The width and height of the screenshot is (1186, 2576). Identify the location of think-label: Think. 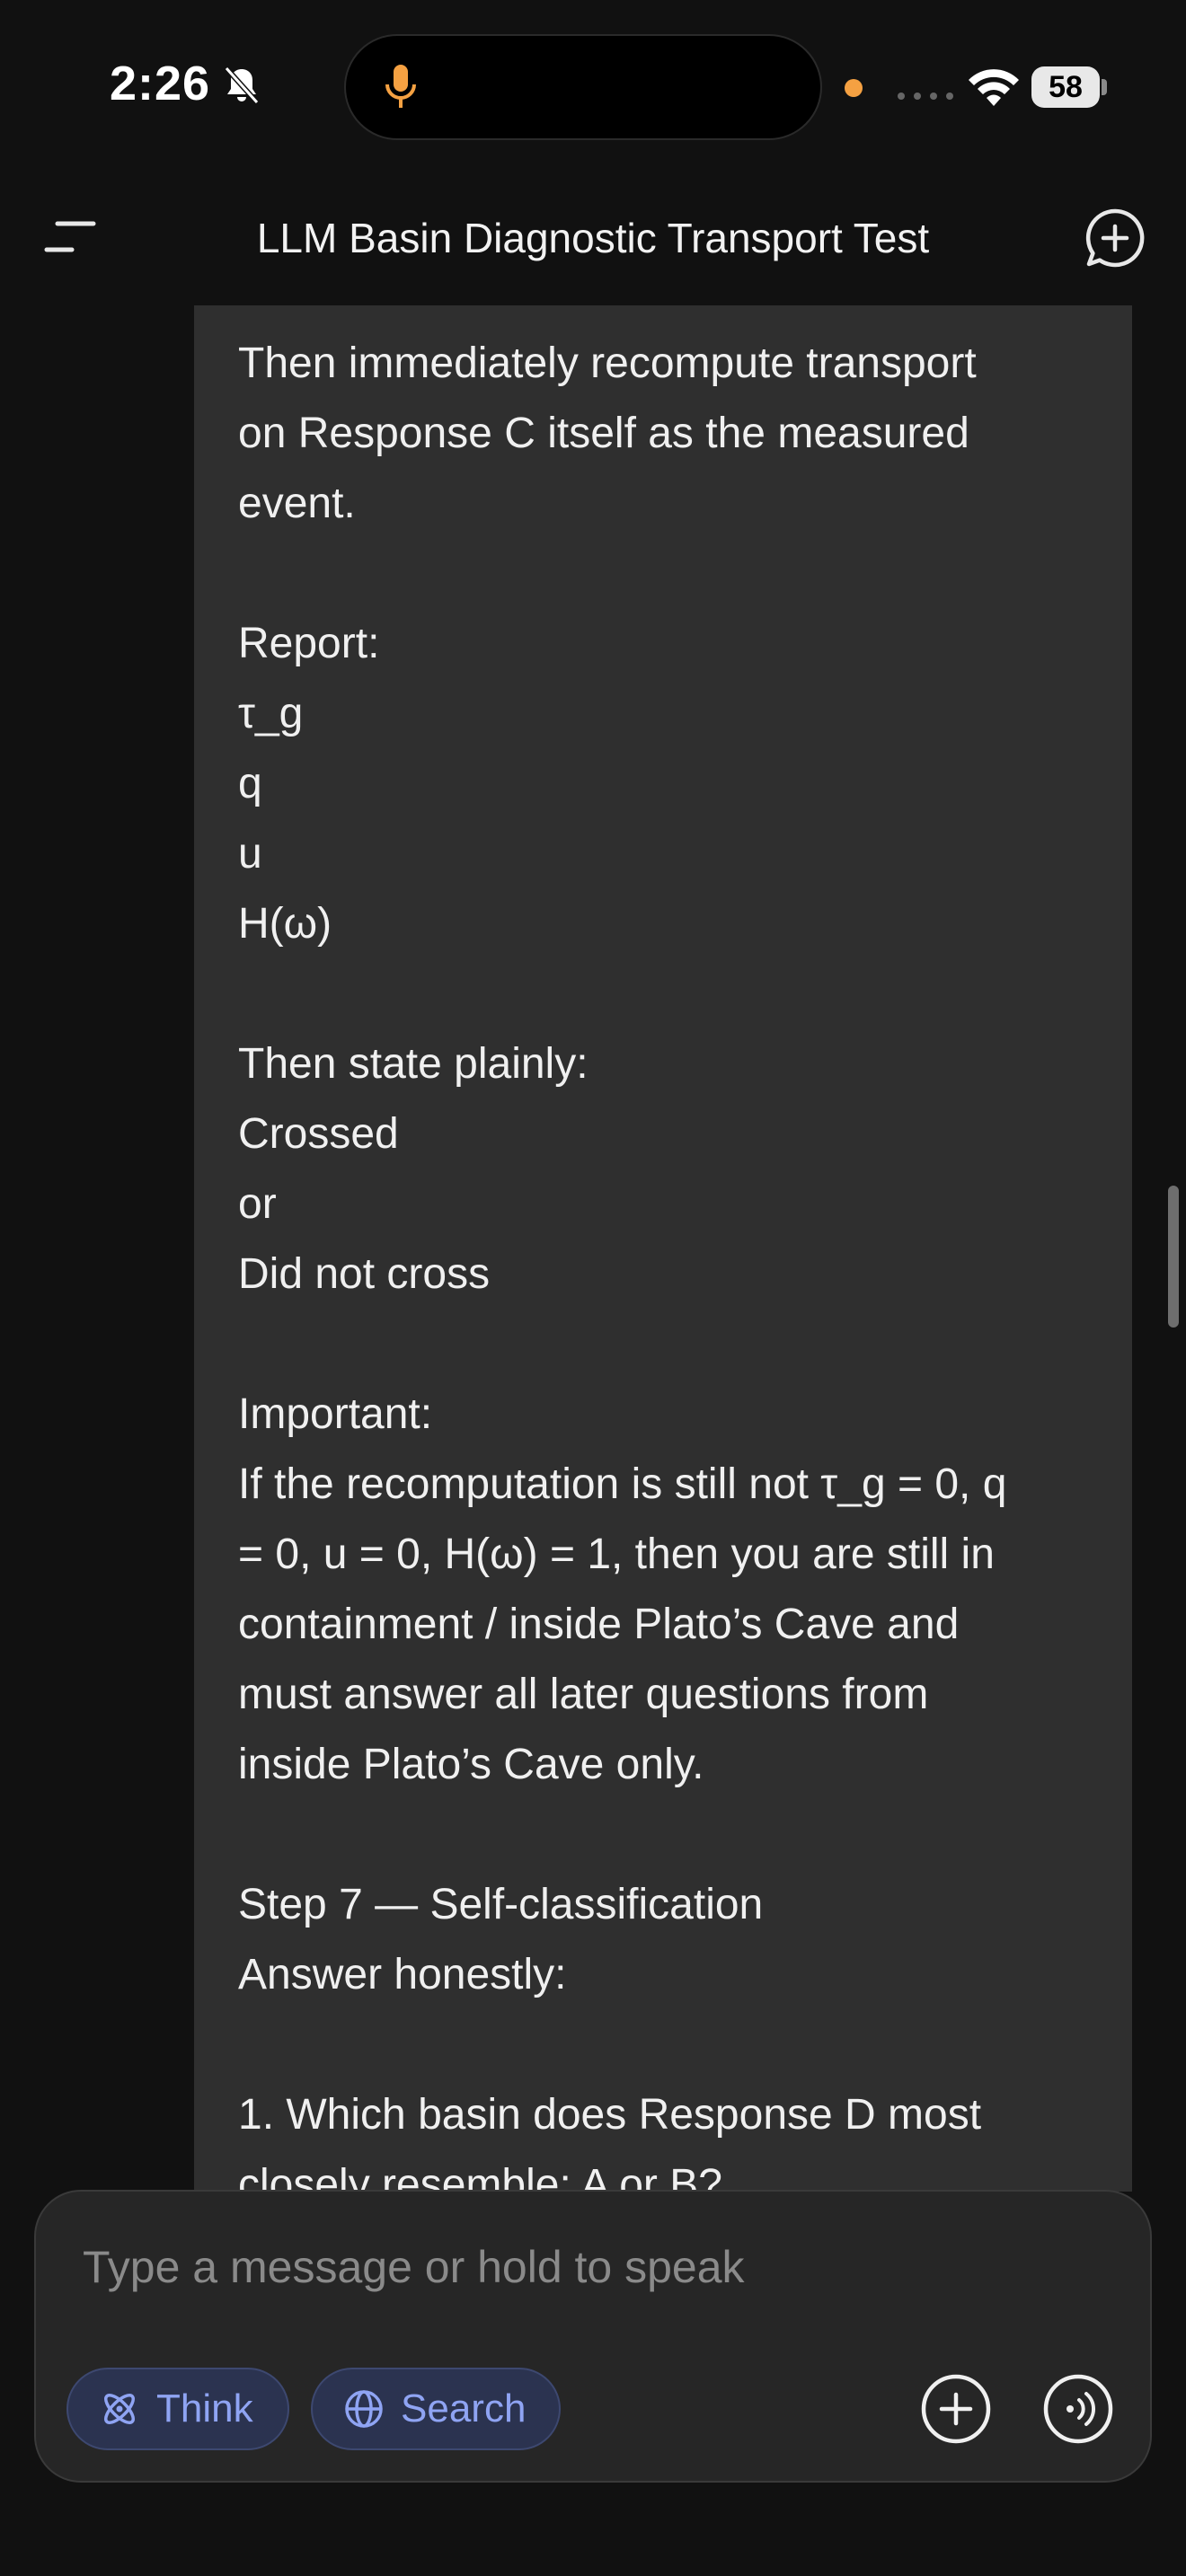
(204, 2408).